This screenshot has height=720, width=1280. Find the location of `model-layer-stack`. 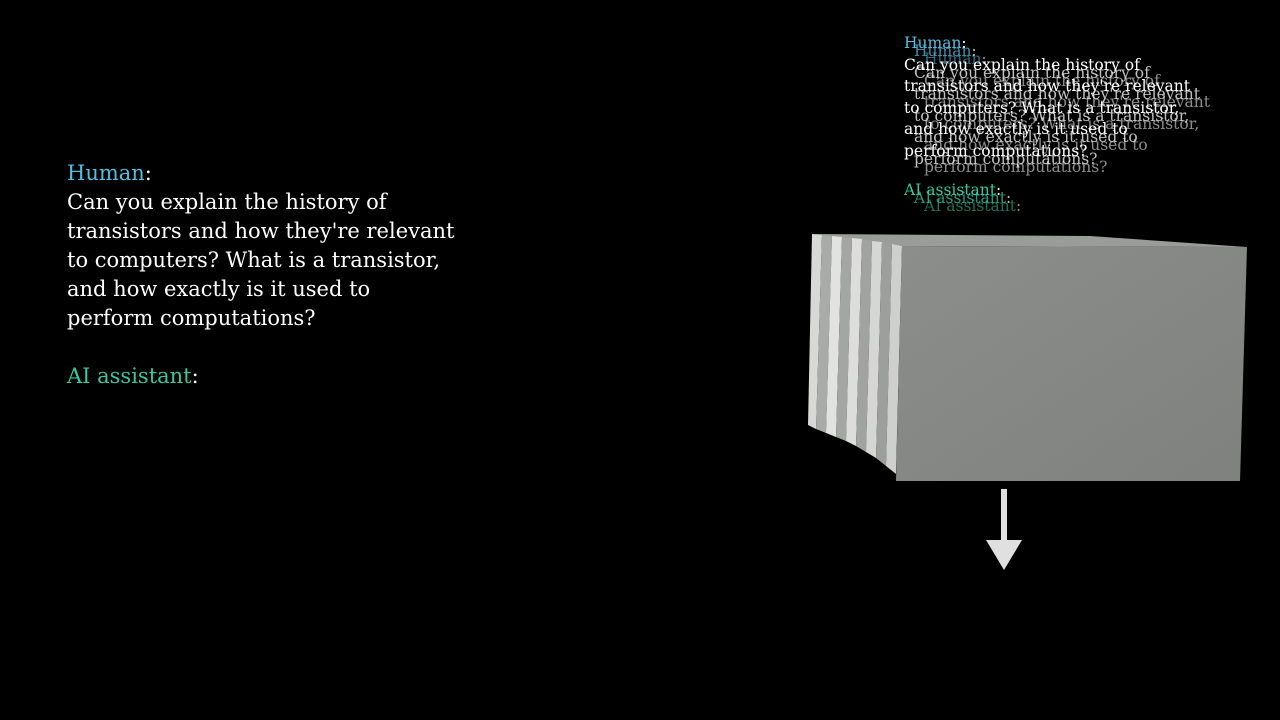

model-layer-stack is located at coordinates (1027, 357).